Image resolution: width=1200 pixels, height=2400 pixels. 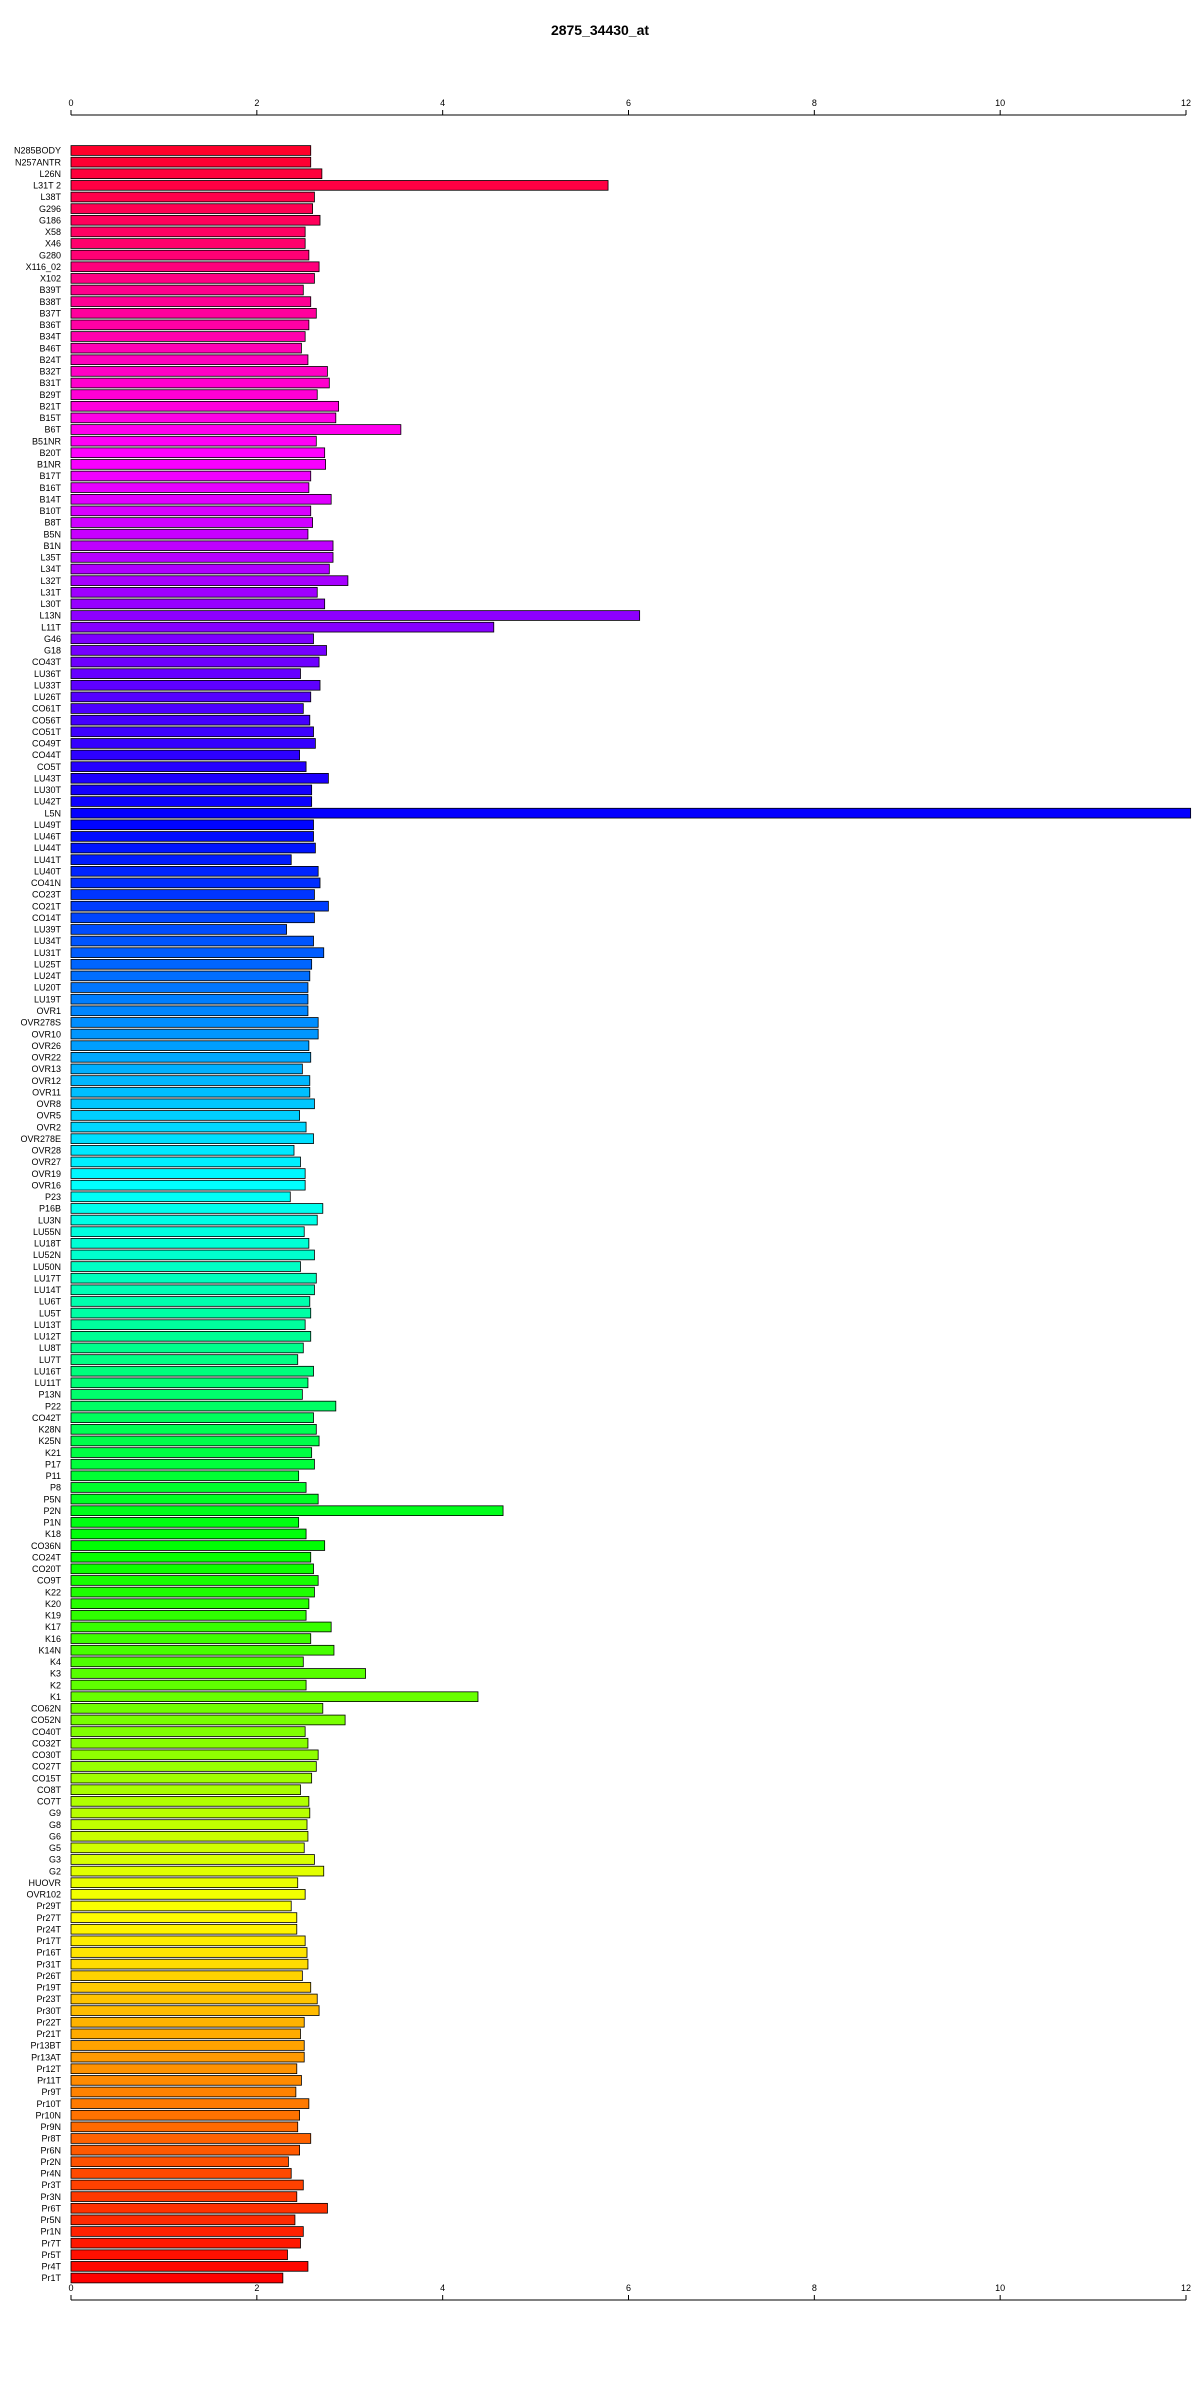 I want to click on category-label: LU7T, so click(x=50, y=1360).